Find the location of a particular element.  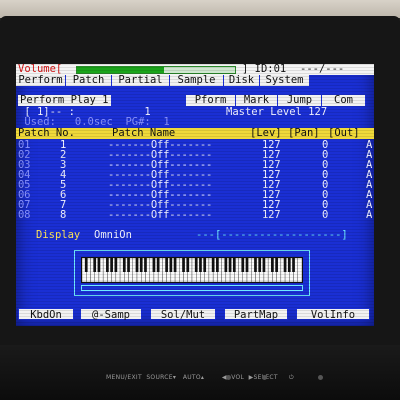

tab-patch: Patch is located at coordinates (89, 80).